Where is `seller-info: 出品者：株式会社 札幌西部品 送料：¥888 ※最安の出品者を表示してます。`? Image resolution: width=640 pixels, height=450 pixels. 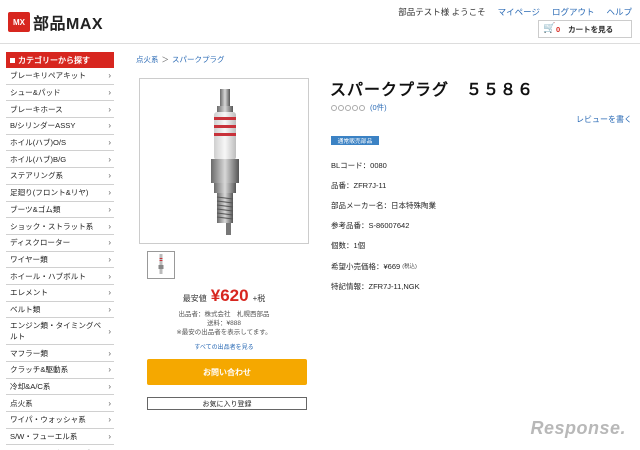 seller-info: 出品者：株式会社 札幌西部品 送料：¥888 ※最安の出品者を表示してます。 is located at coordinates (224, 323).